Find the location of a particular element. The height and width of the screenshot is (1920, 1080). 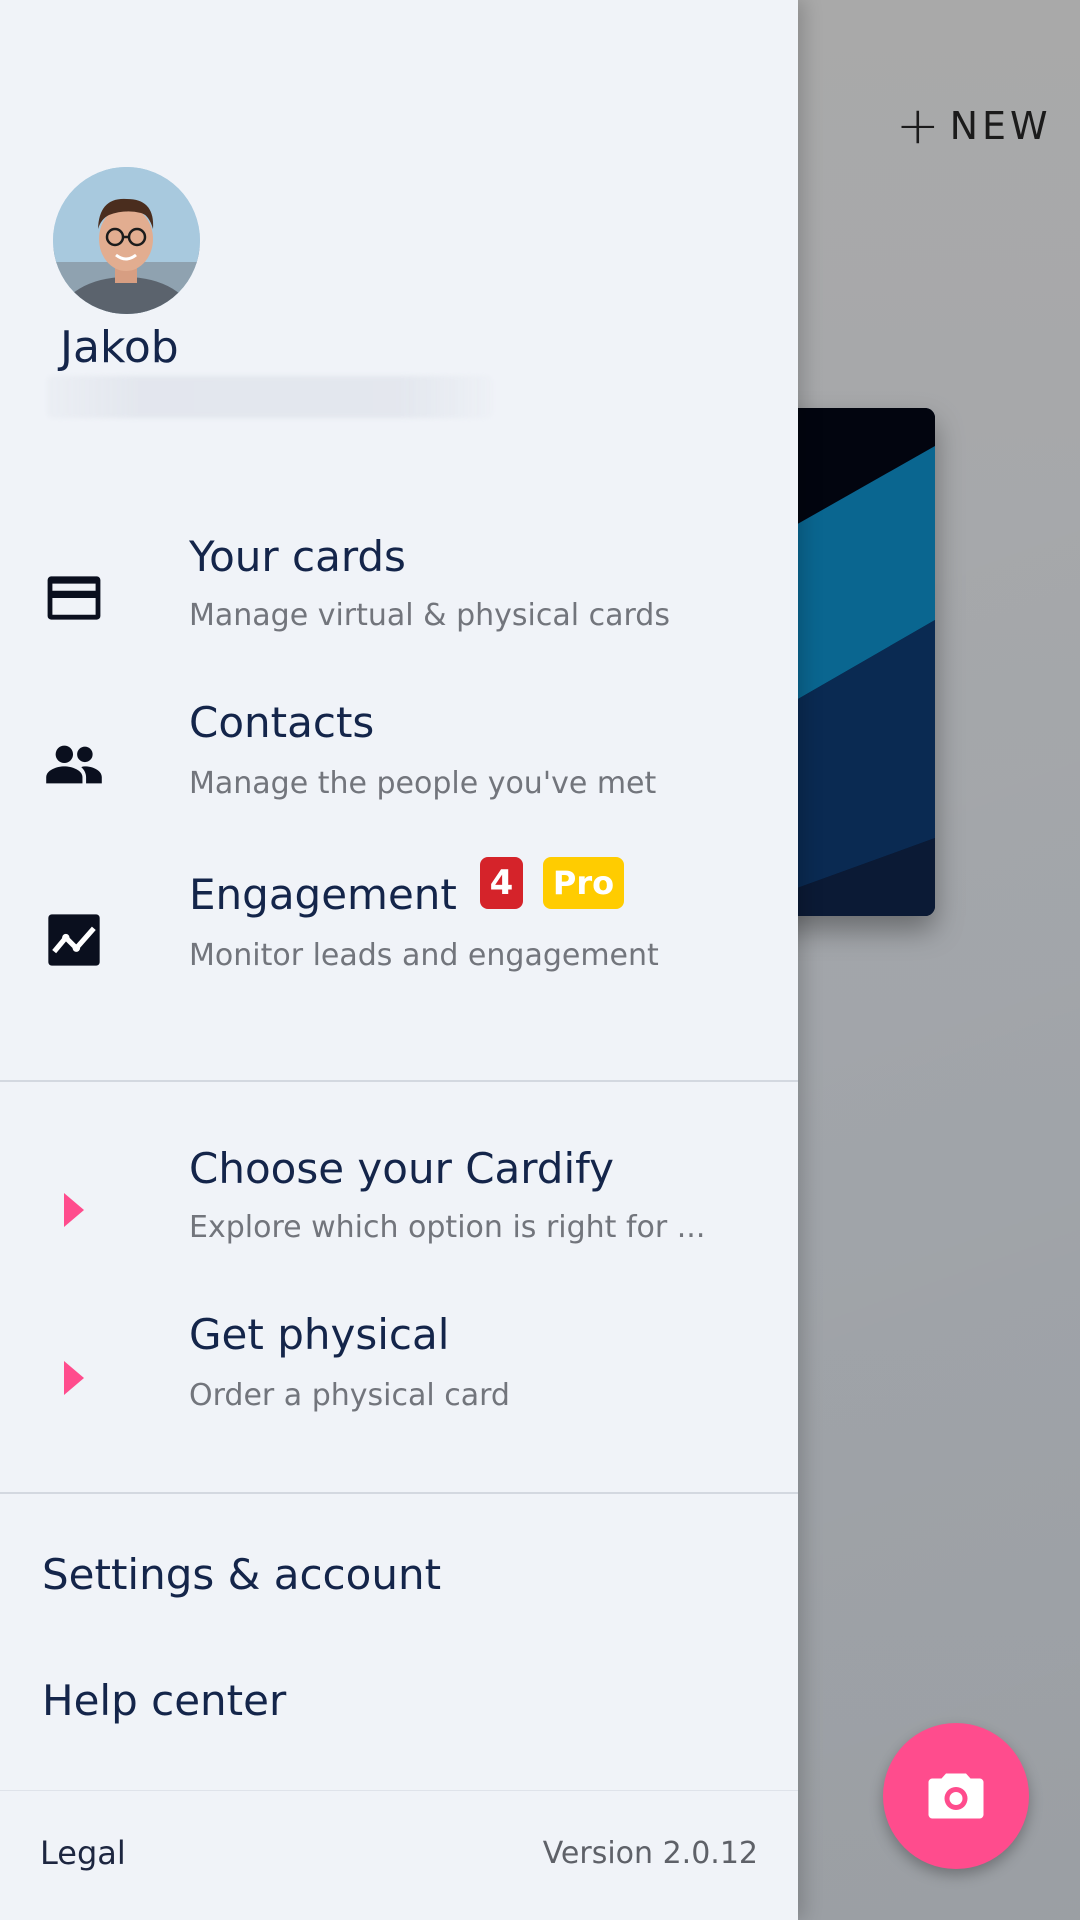

menu-item-get-physical: Get physical Order a physical card is located at coordinates (399, 1373).